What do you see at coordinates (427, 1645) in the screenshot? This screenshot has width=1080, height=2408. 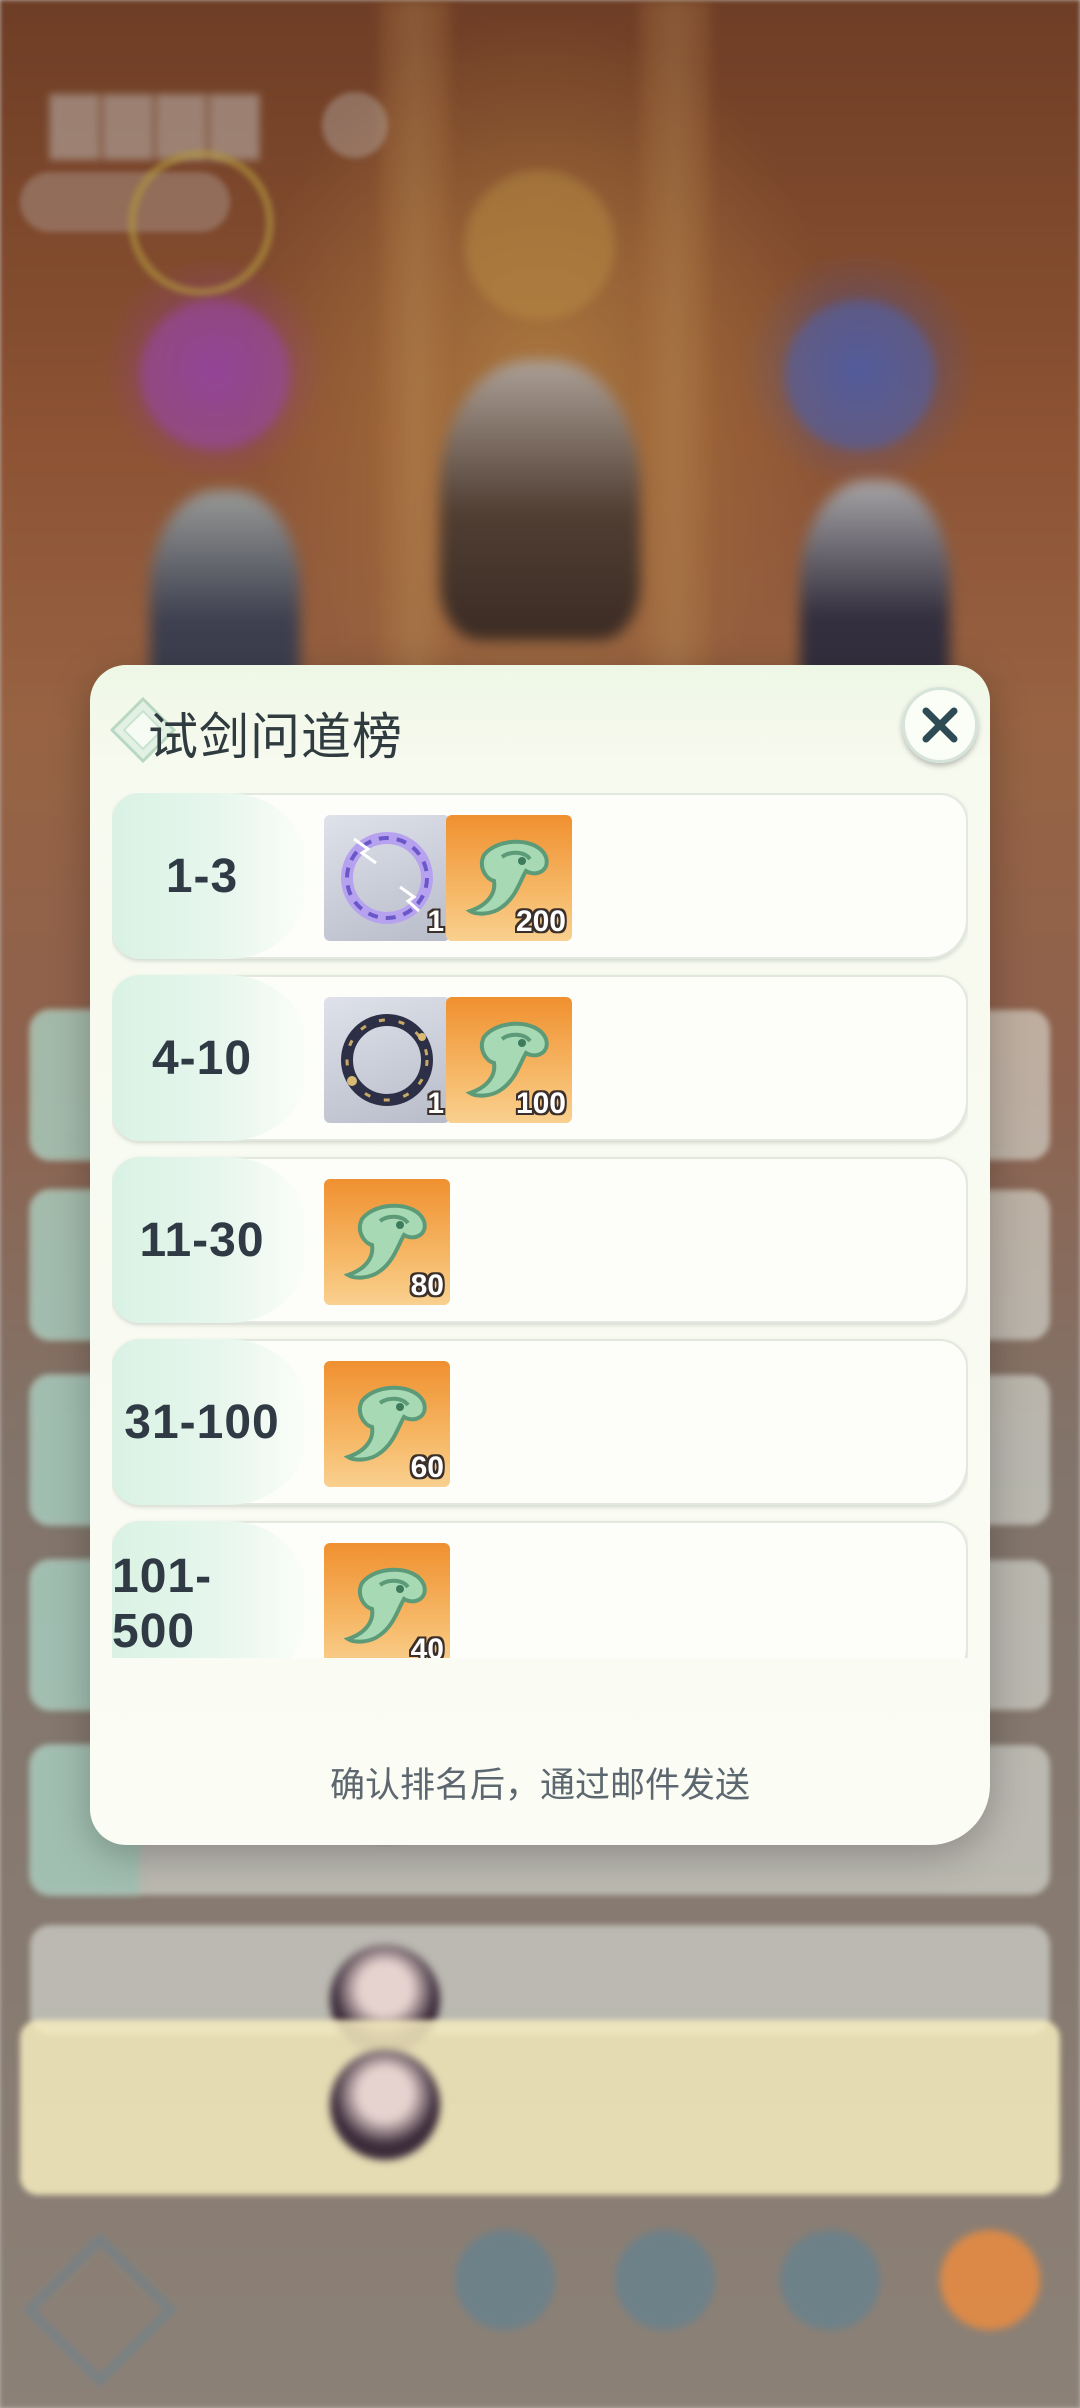 I see `item-count: 40` at bounding box center [427, 1645].